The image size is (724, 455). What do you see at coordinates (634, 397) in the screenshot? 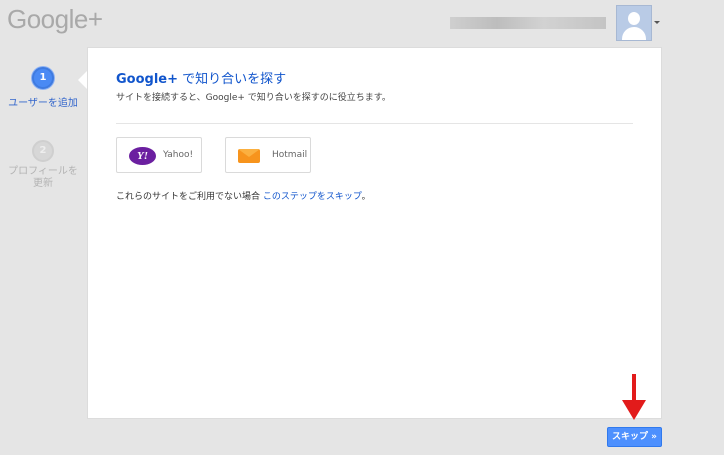
I see `red-arrow-annotation-icon` at bounding box center [634, 397].